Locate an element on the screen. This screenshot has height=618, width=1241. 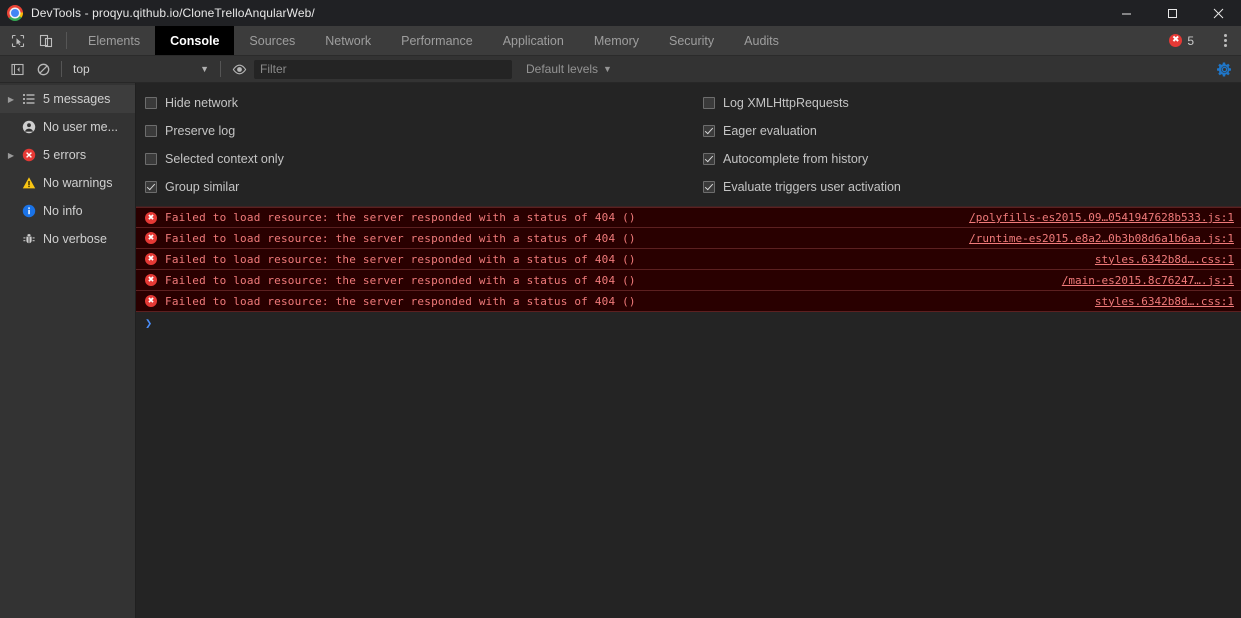
setting-autocomplete-from-history: Autocomplete from history is located at coordinates (802, 159).